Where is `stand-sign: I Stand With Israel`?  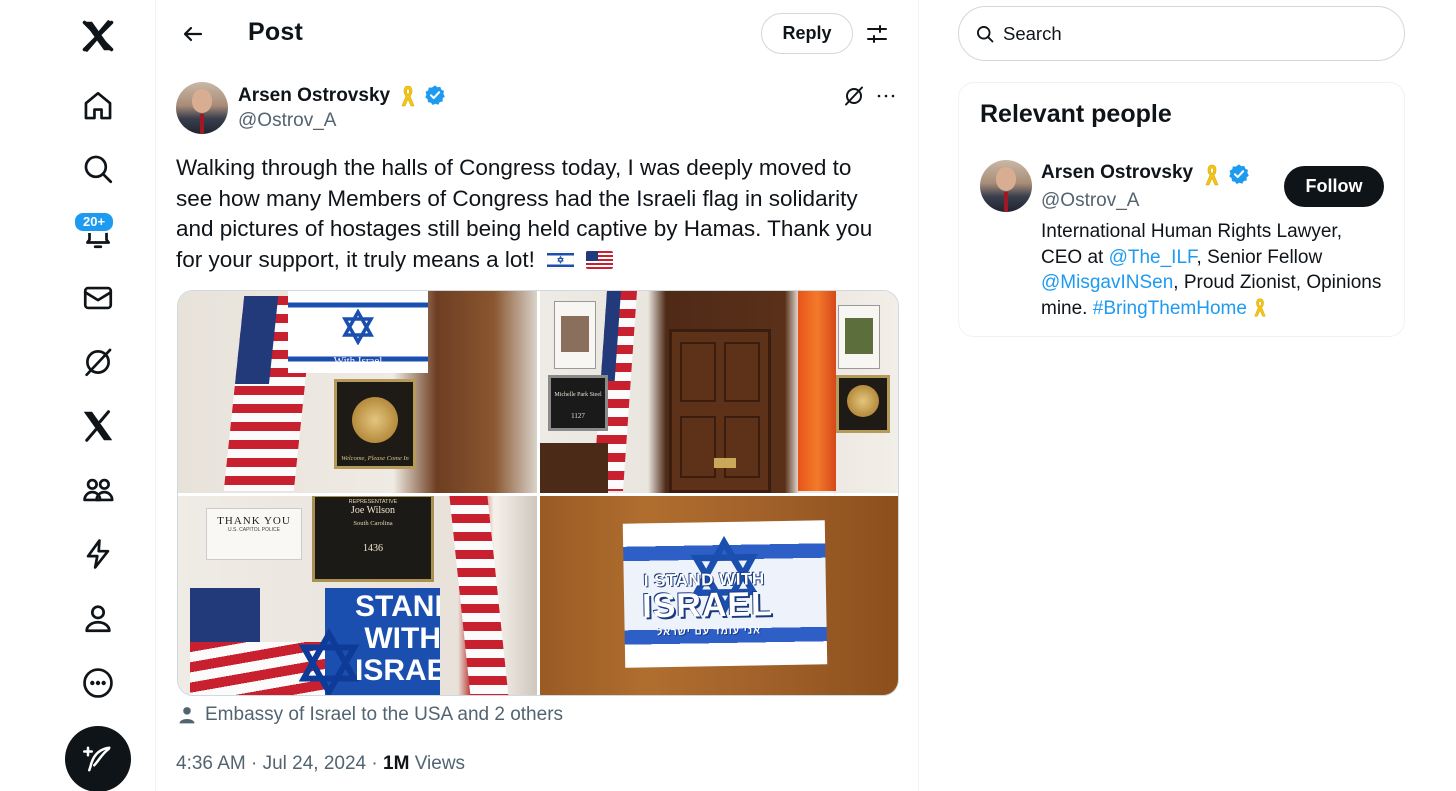
stand-sign: I Stand With Israel is located at coordinates (358, 332).